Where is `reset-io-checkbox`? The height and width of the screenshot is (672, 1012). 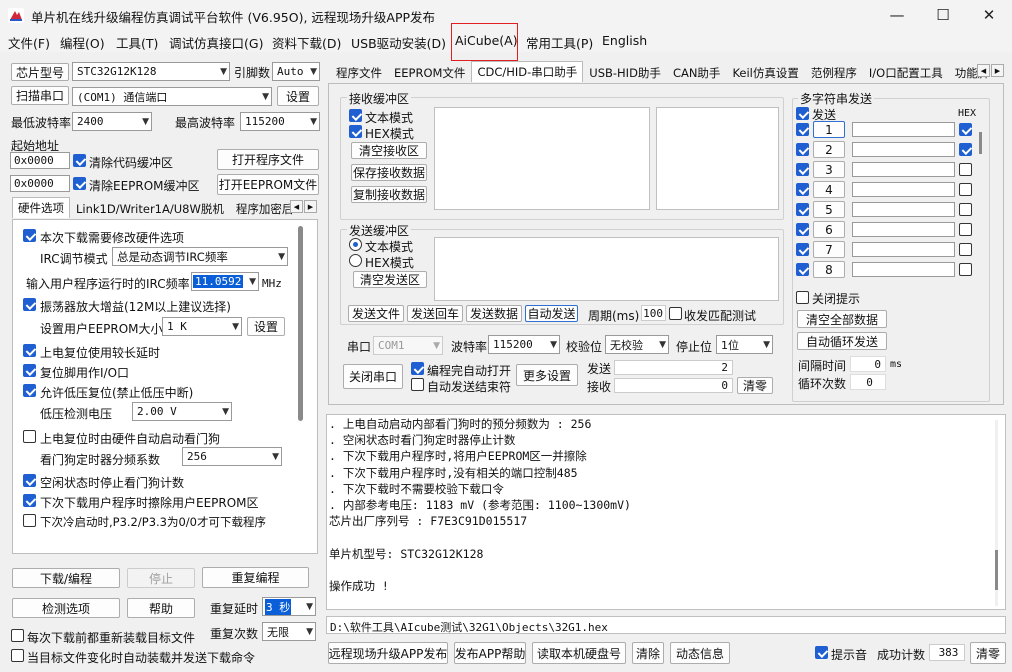 reset-io-checkbox is located at coordinates (29, 370).